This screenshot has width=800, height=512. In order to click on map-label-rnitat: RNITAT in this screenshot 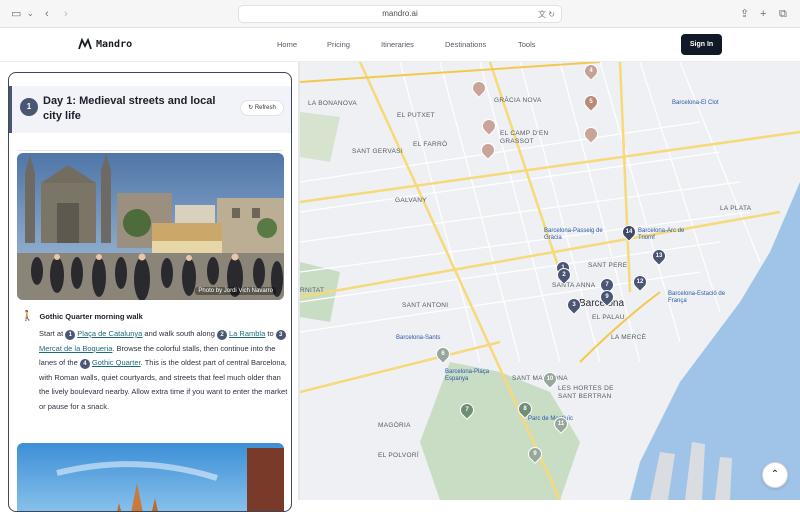, I will do `click(312, 290)`.